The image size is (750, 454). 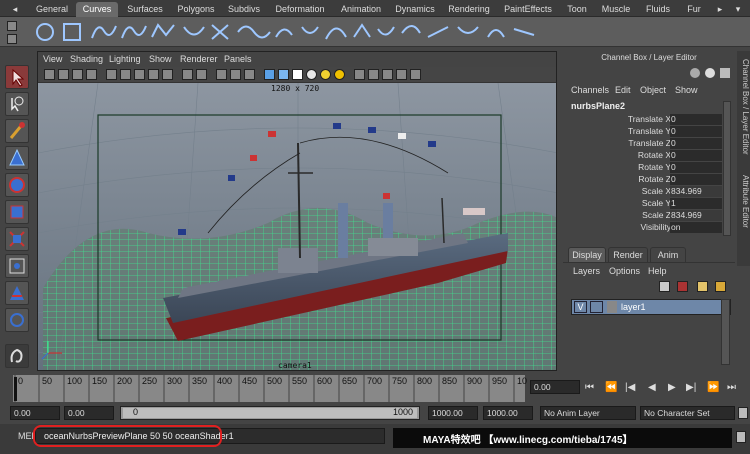 I want to click on checker-icon, so click(x=297, y=74).